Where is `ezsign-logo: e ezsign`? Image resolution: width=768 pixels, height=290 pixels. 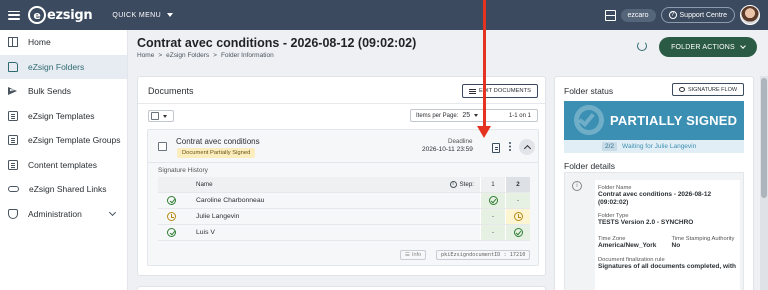
ezsign-logo: e ezsign is located at coordinates (60, 15).